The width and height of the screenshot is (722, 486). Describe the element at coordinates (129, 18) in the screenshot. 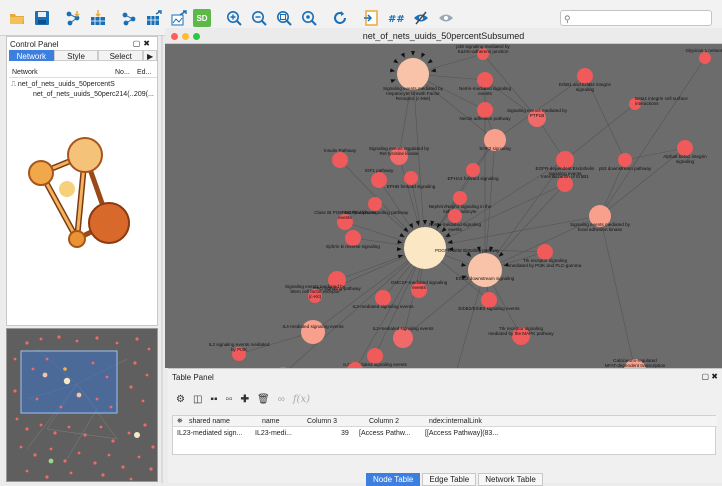

I see `export-network-icon` at that location.